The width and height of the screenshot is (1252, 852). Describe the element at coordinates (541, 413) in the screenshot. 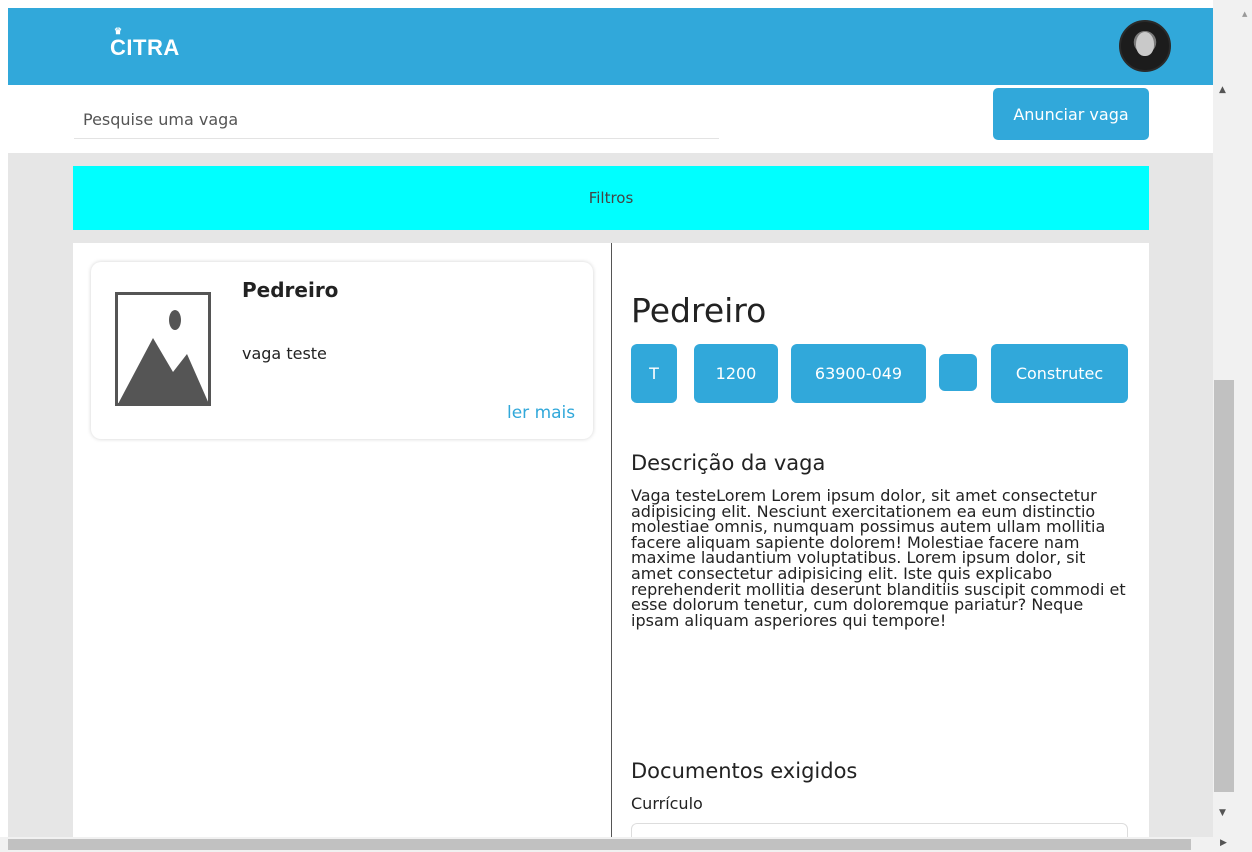

I see `read-more-link: ler mais` at that location.